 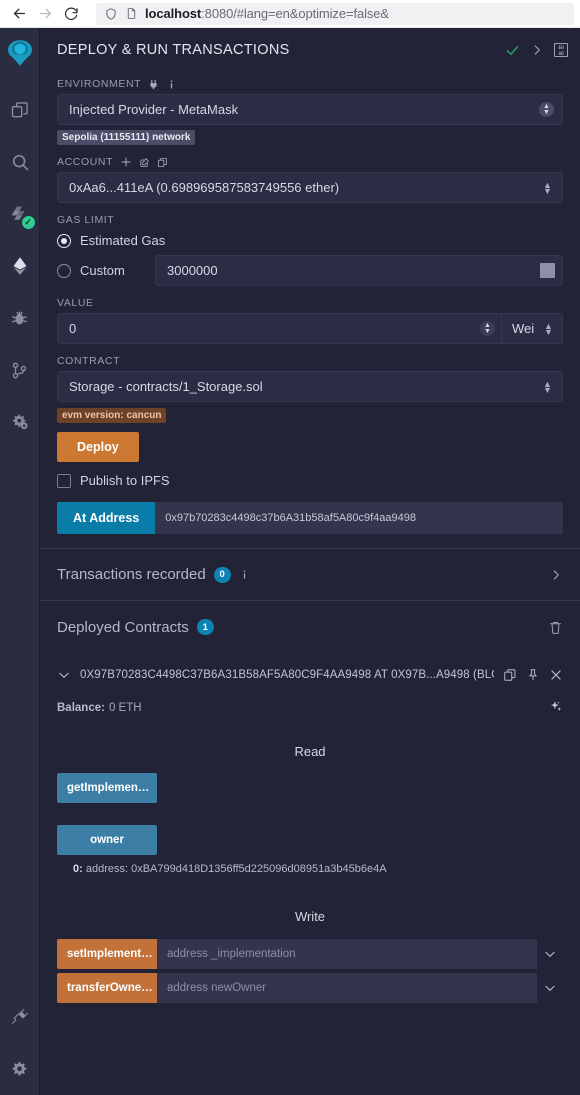 I want to click on write-function-input: address _implementation, so click(x=347, y=954).